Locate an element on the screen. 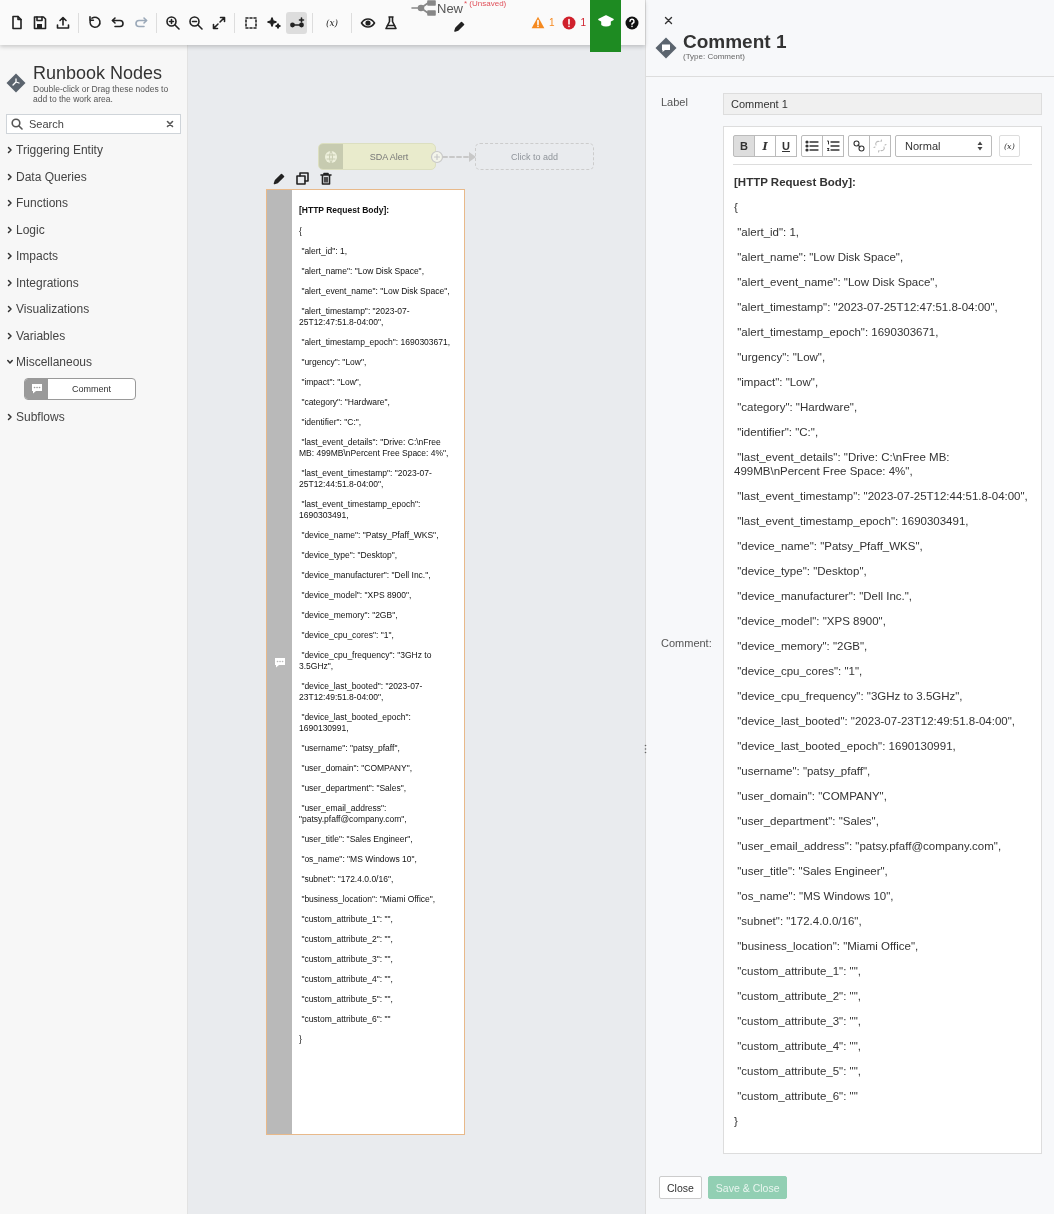 The image size is (1054, 1214). editor-text-line: "device_last_booted": "2023-07-23T12:49:51.8-04:00", is located at coordinates (876, 721).